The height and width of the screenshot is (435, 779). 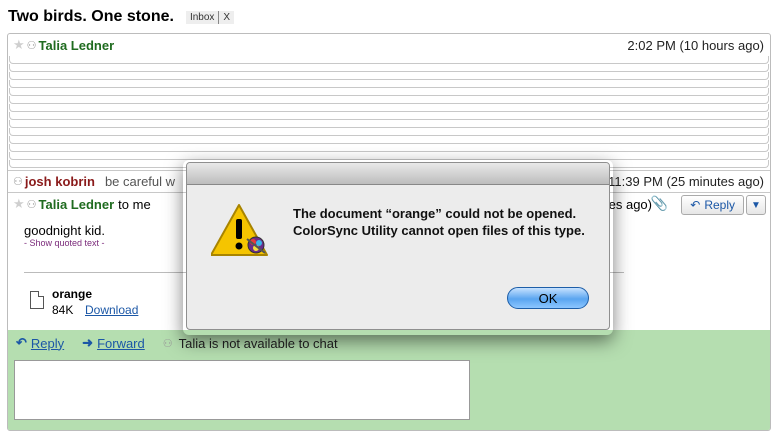 What do you see at coordinates (239, 230) in the screenshot?
I see `warning-icon` at bounding box center [239, 230].